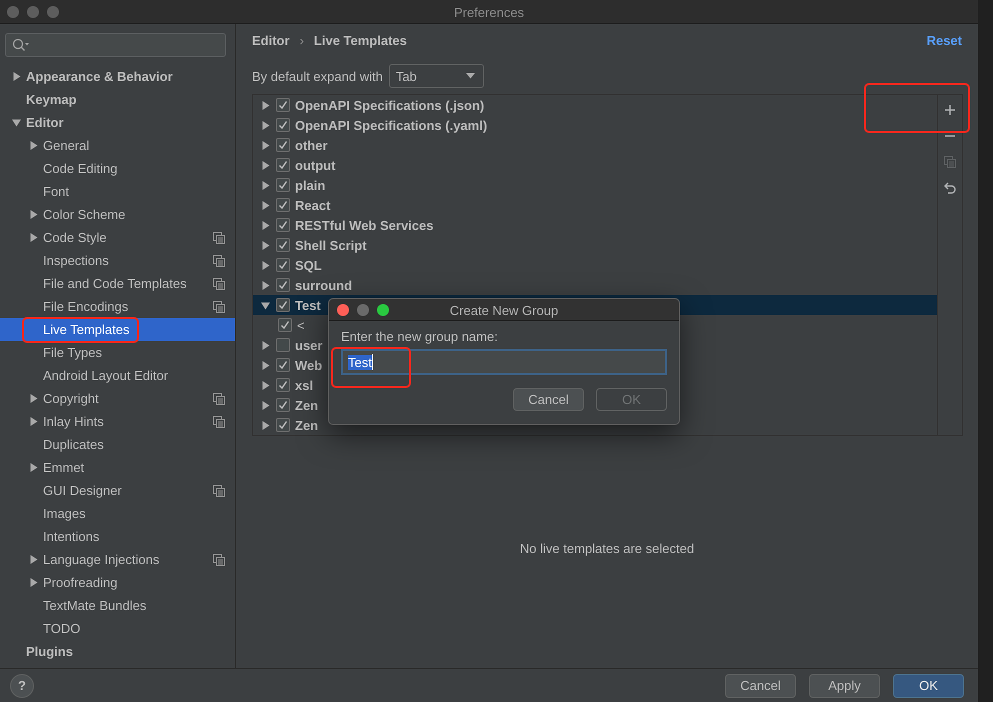 The image size is (993, 702). What do you see at coordinates (489, 12) in the screenshot?
I see `window-title: Preferences` at bounding box center [489, 12].